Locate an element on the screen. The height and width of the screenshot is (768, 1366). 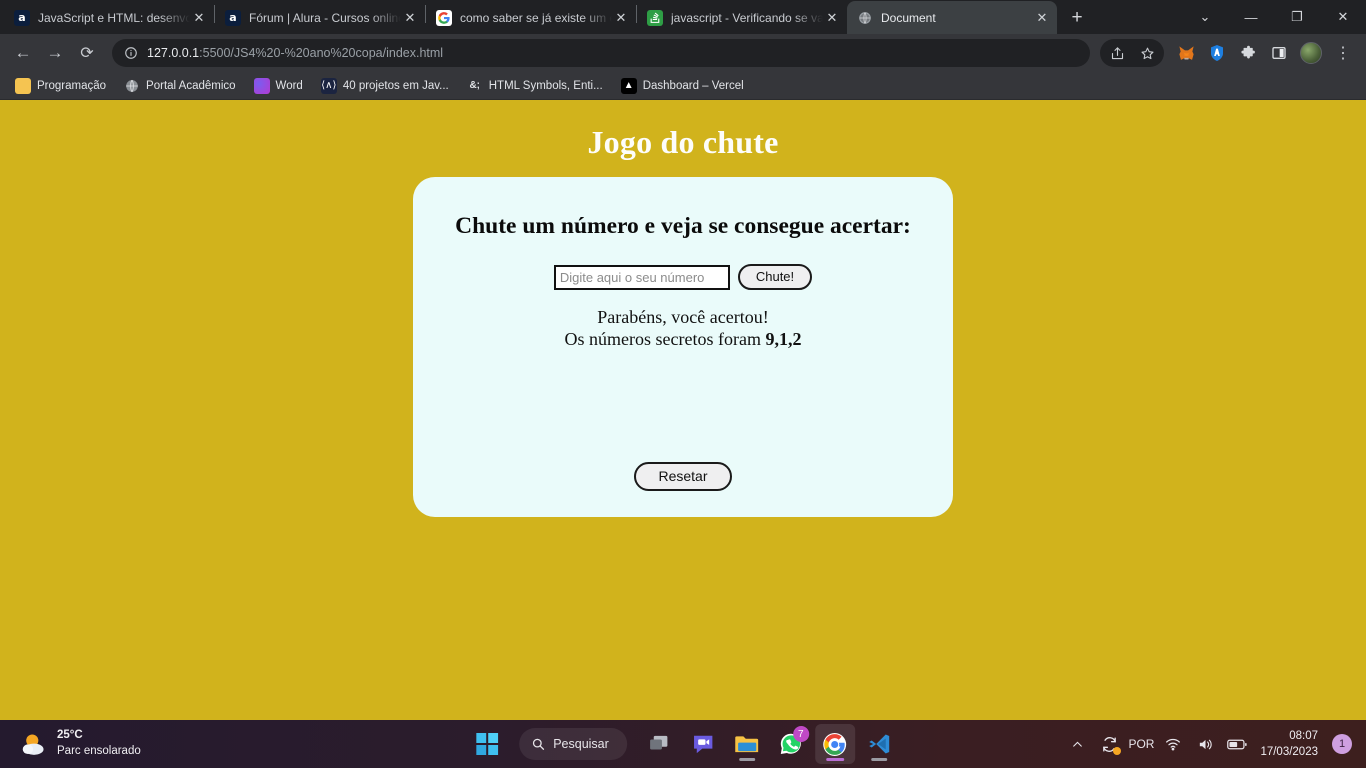
browser-tab-4: javascript - Verificando se val ✕ is located at coordinates (742, 17).